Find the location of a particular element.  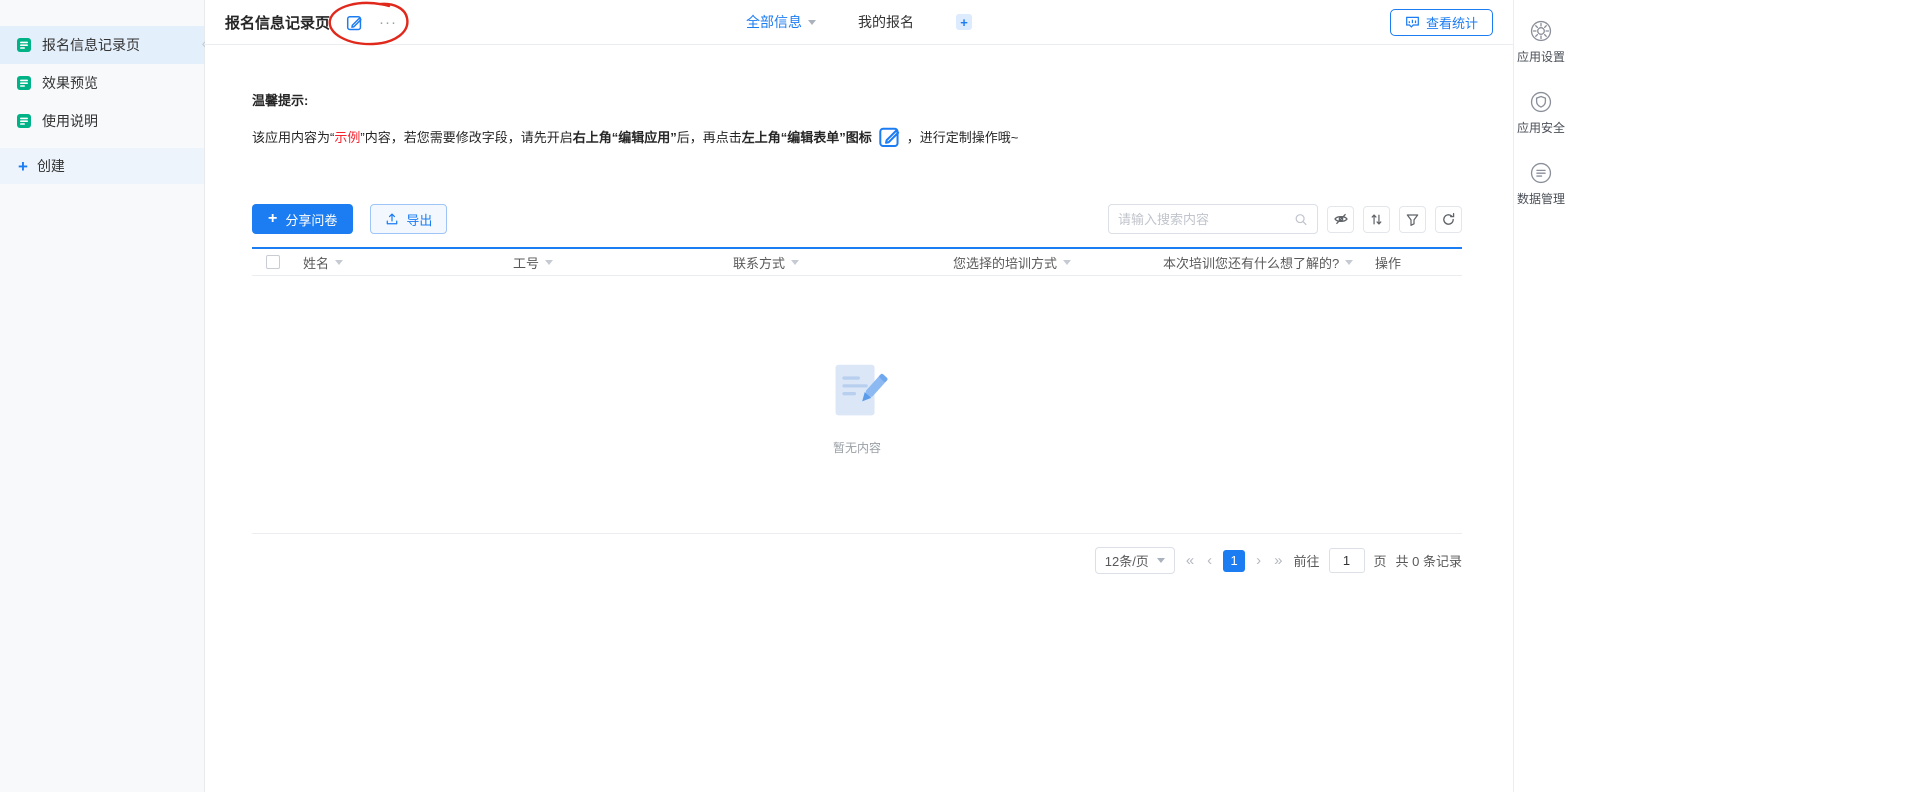

first-page-button: « is located at coordinates (1190, 560).